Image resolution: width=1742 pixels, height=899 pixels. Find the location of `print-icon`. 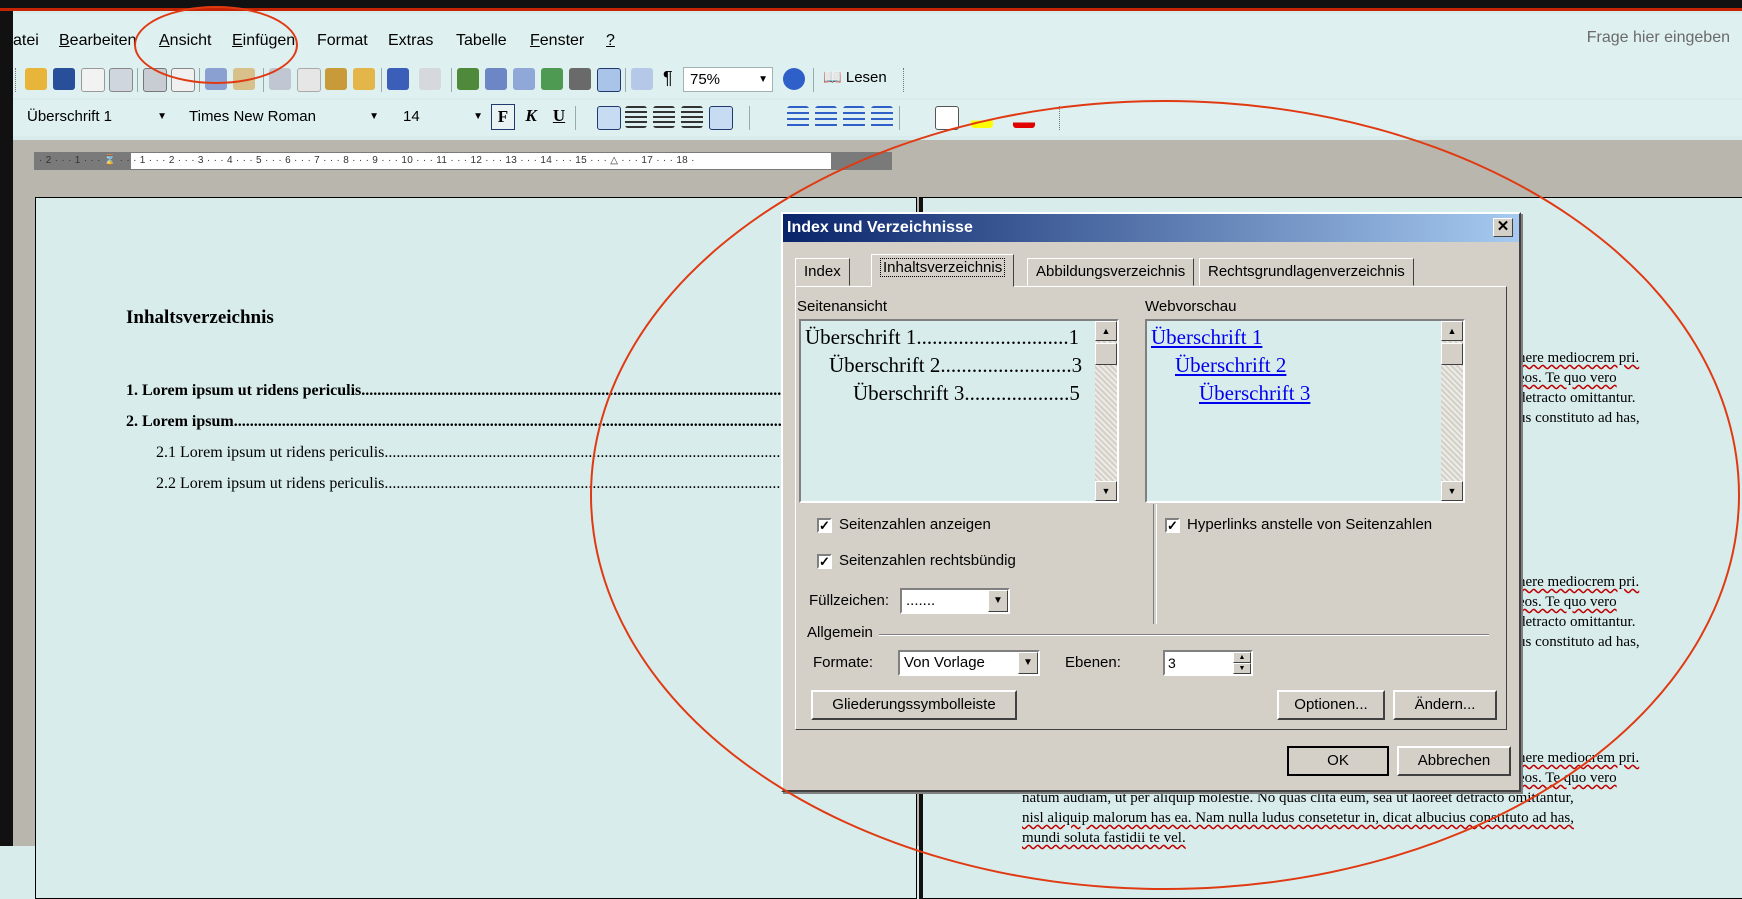

print-icon is located at coordinates (155, 80).